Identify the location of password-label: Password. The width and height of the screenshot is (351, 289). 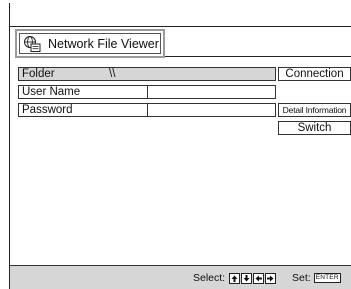
(47, 110).